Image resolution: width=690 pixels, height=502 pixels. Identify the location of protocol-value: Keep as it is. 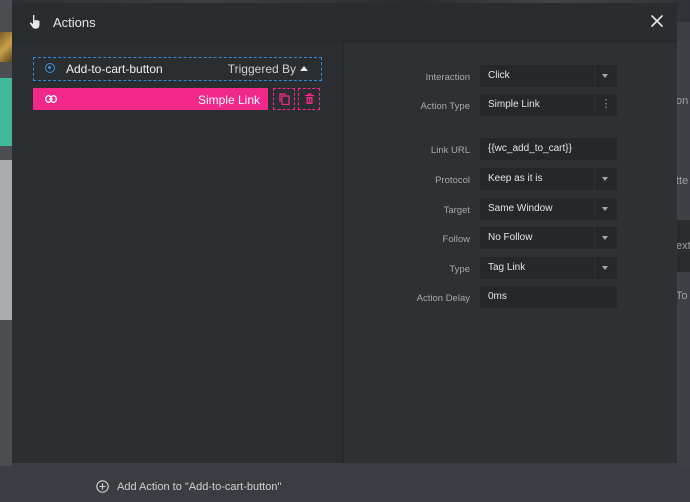
(515, 178).